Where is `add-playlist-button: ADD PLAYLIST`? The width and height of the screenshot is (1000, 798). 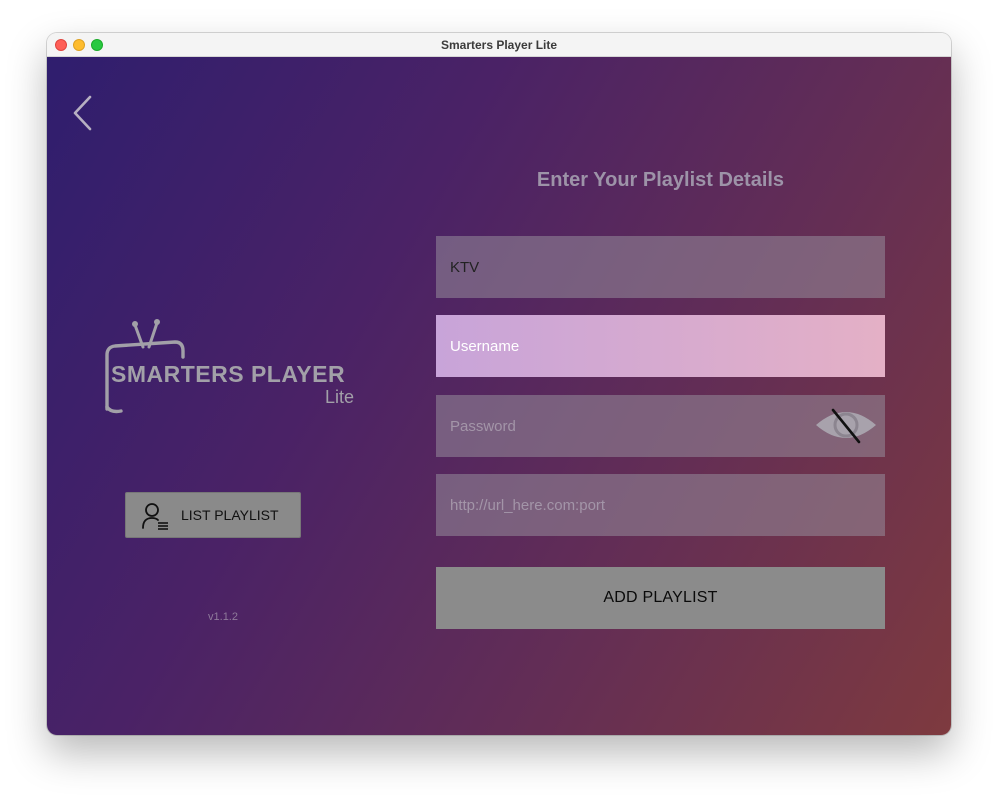 add-playlist-button: ADD PLAYLIST is located at coordinates (660, 598).